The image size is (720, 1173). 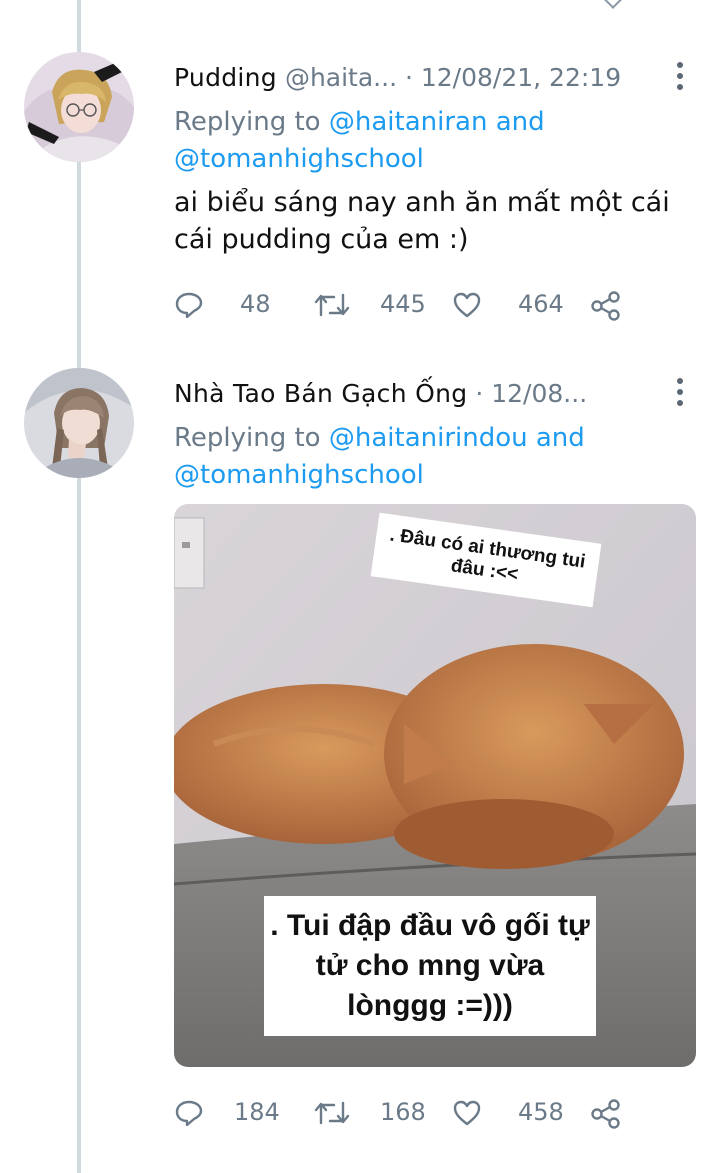 I want to click on retweet-count: 168, so click(x=403, y=1112).